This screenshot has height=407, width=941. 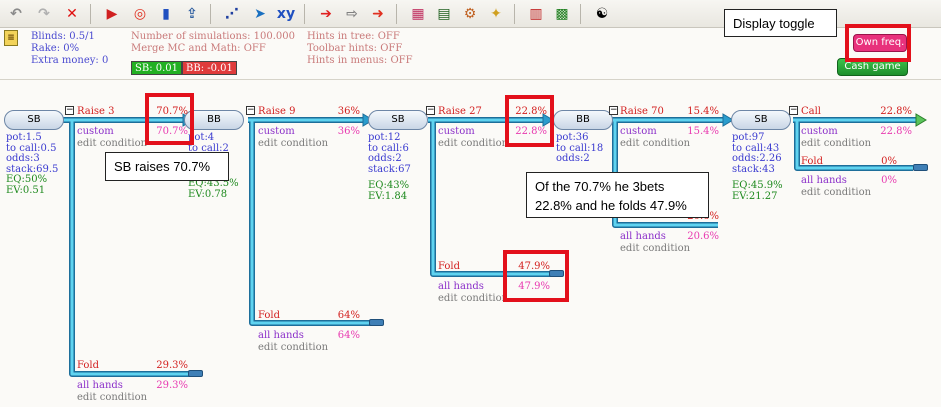 What do you see at coordinates (27, 179) in the screenshot?
I see `node-eq: EQ:50%` at bounding box center [27, 179].